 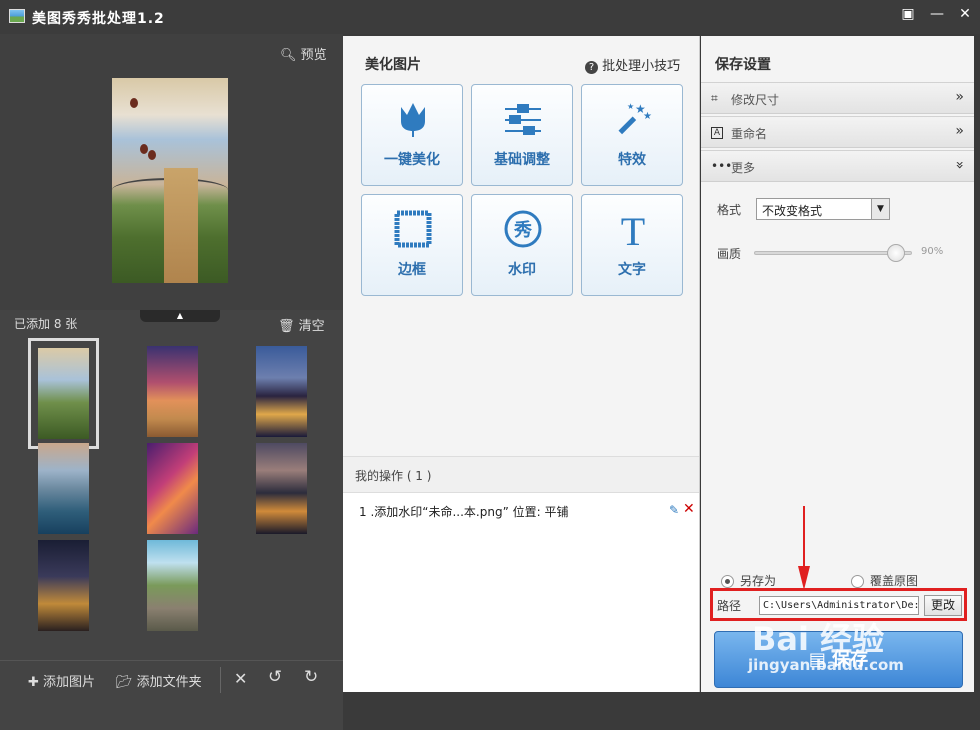 What do you see at coordinates (17, 16) in the screenshot?
I see `app-logo-icon` at bounding box center [17, 16].